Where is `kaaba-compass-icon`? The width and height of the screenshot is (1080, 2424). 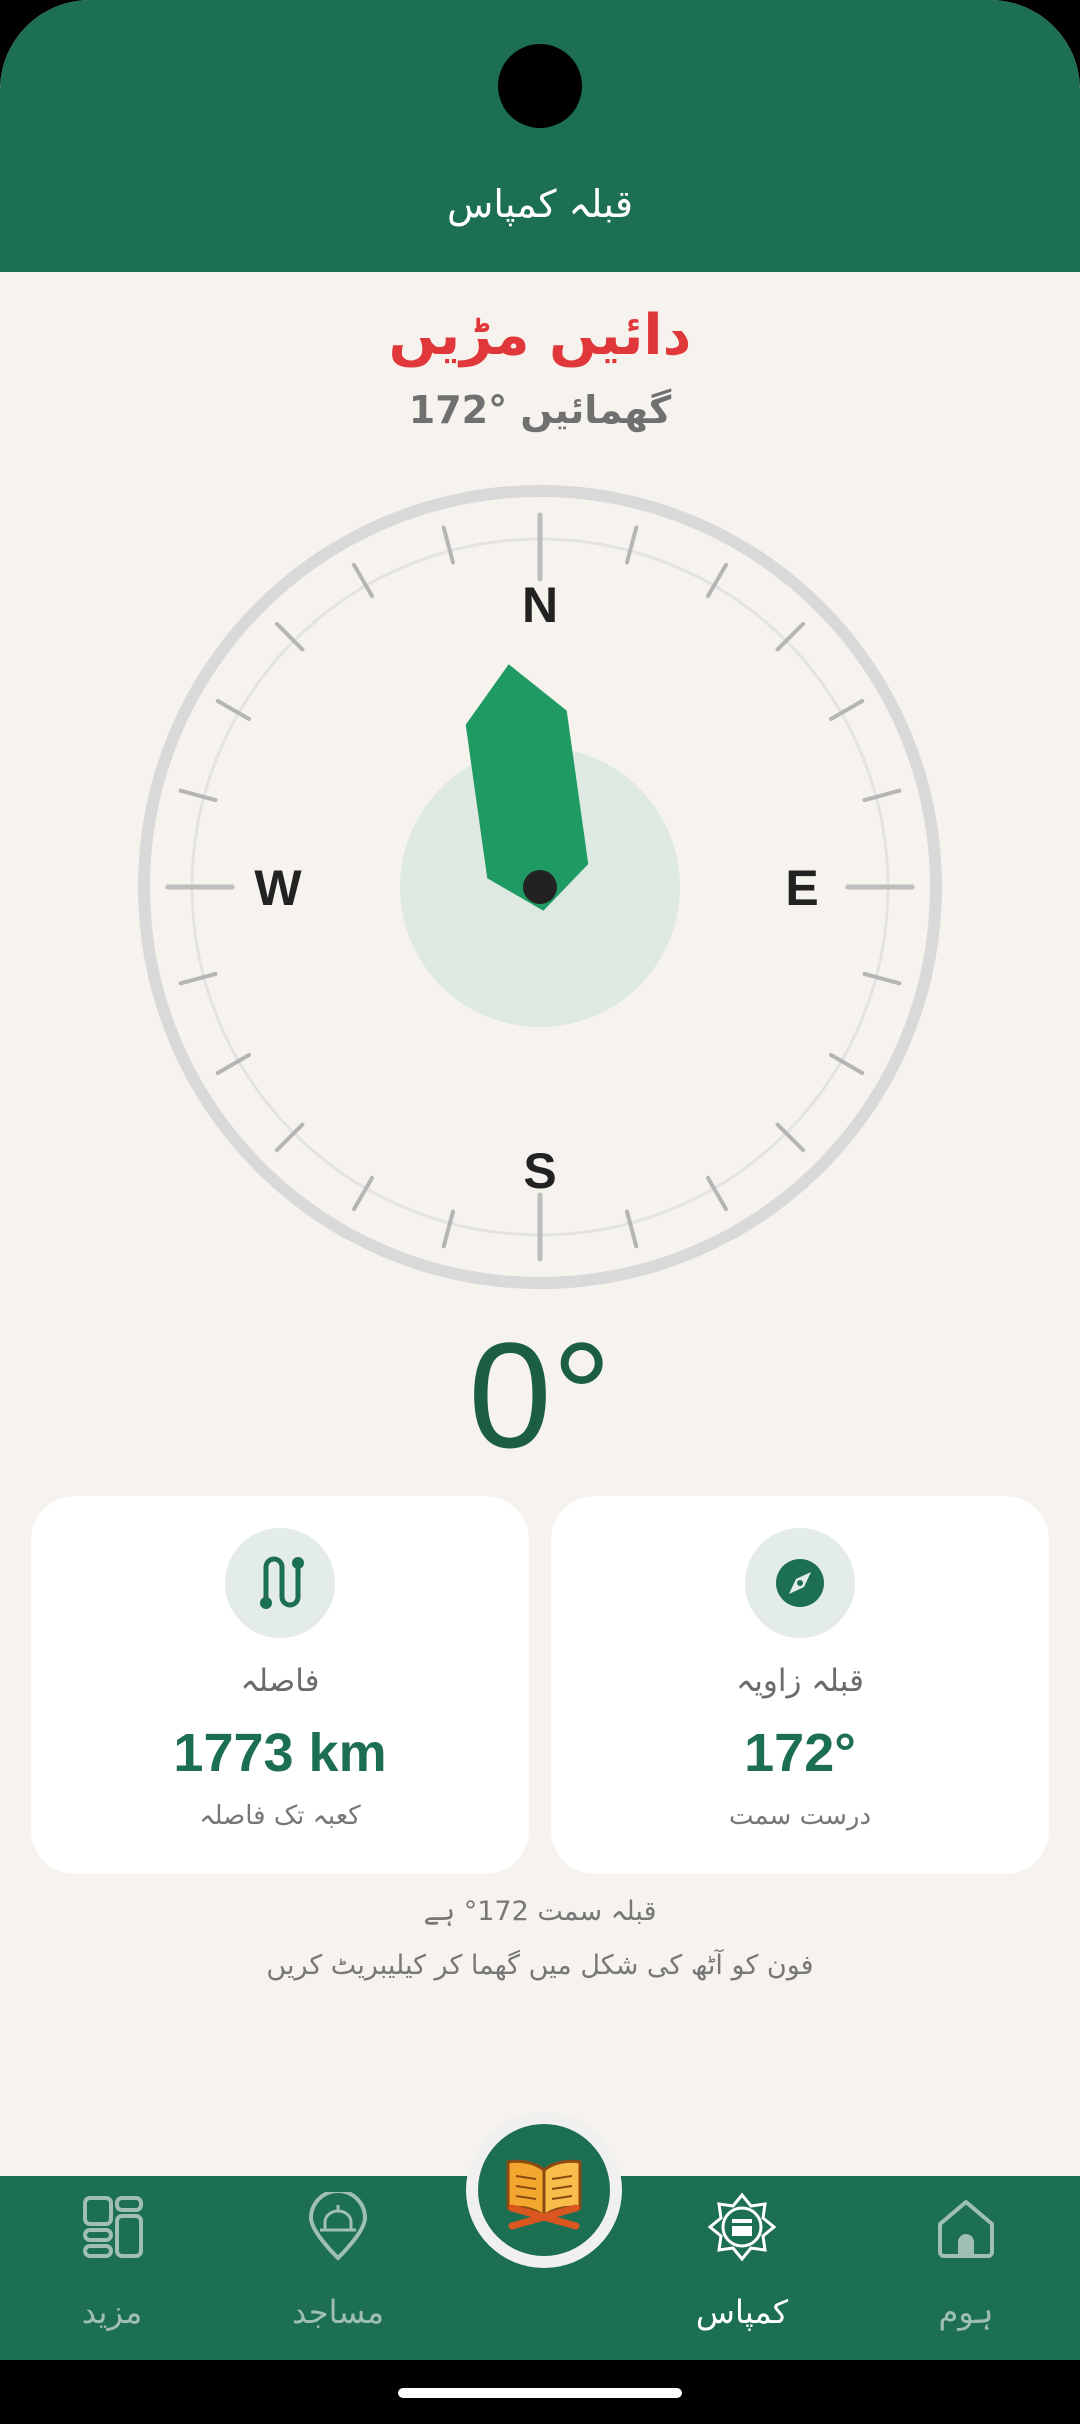 kaaba-compass-icon is located at coordinates (742, 2227).